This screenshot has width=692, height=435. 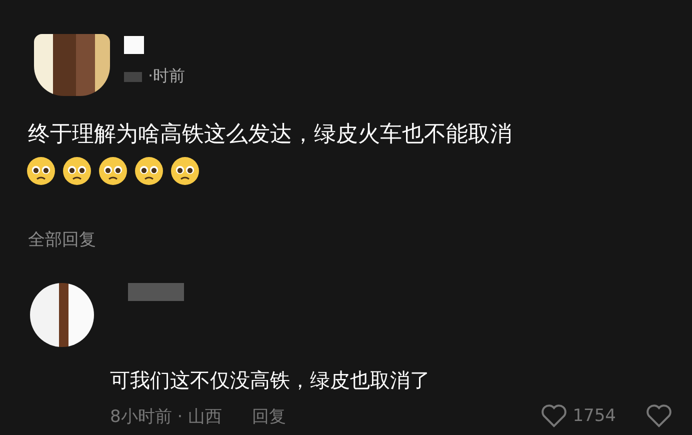 What do you see at coordinates (269, 416) in the screenshot?
I see `reply-link: 回复` at bounding box center [269, 416].